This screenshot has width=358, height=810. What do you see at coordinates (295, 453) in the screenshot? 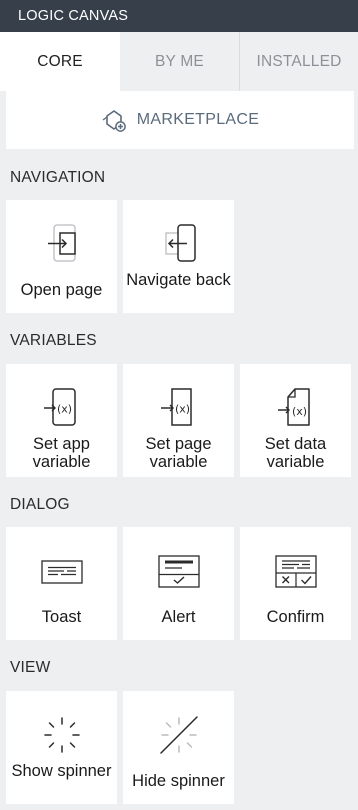
I see `tile-label: Set data variable` at bounding box center [295, 453].